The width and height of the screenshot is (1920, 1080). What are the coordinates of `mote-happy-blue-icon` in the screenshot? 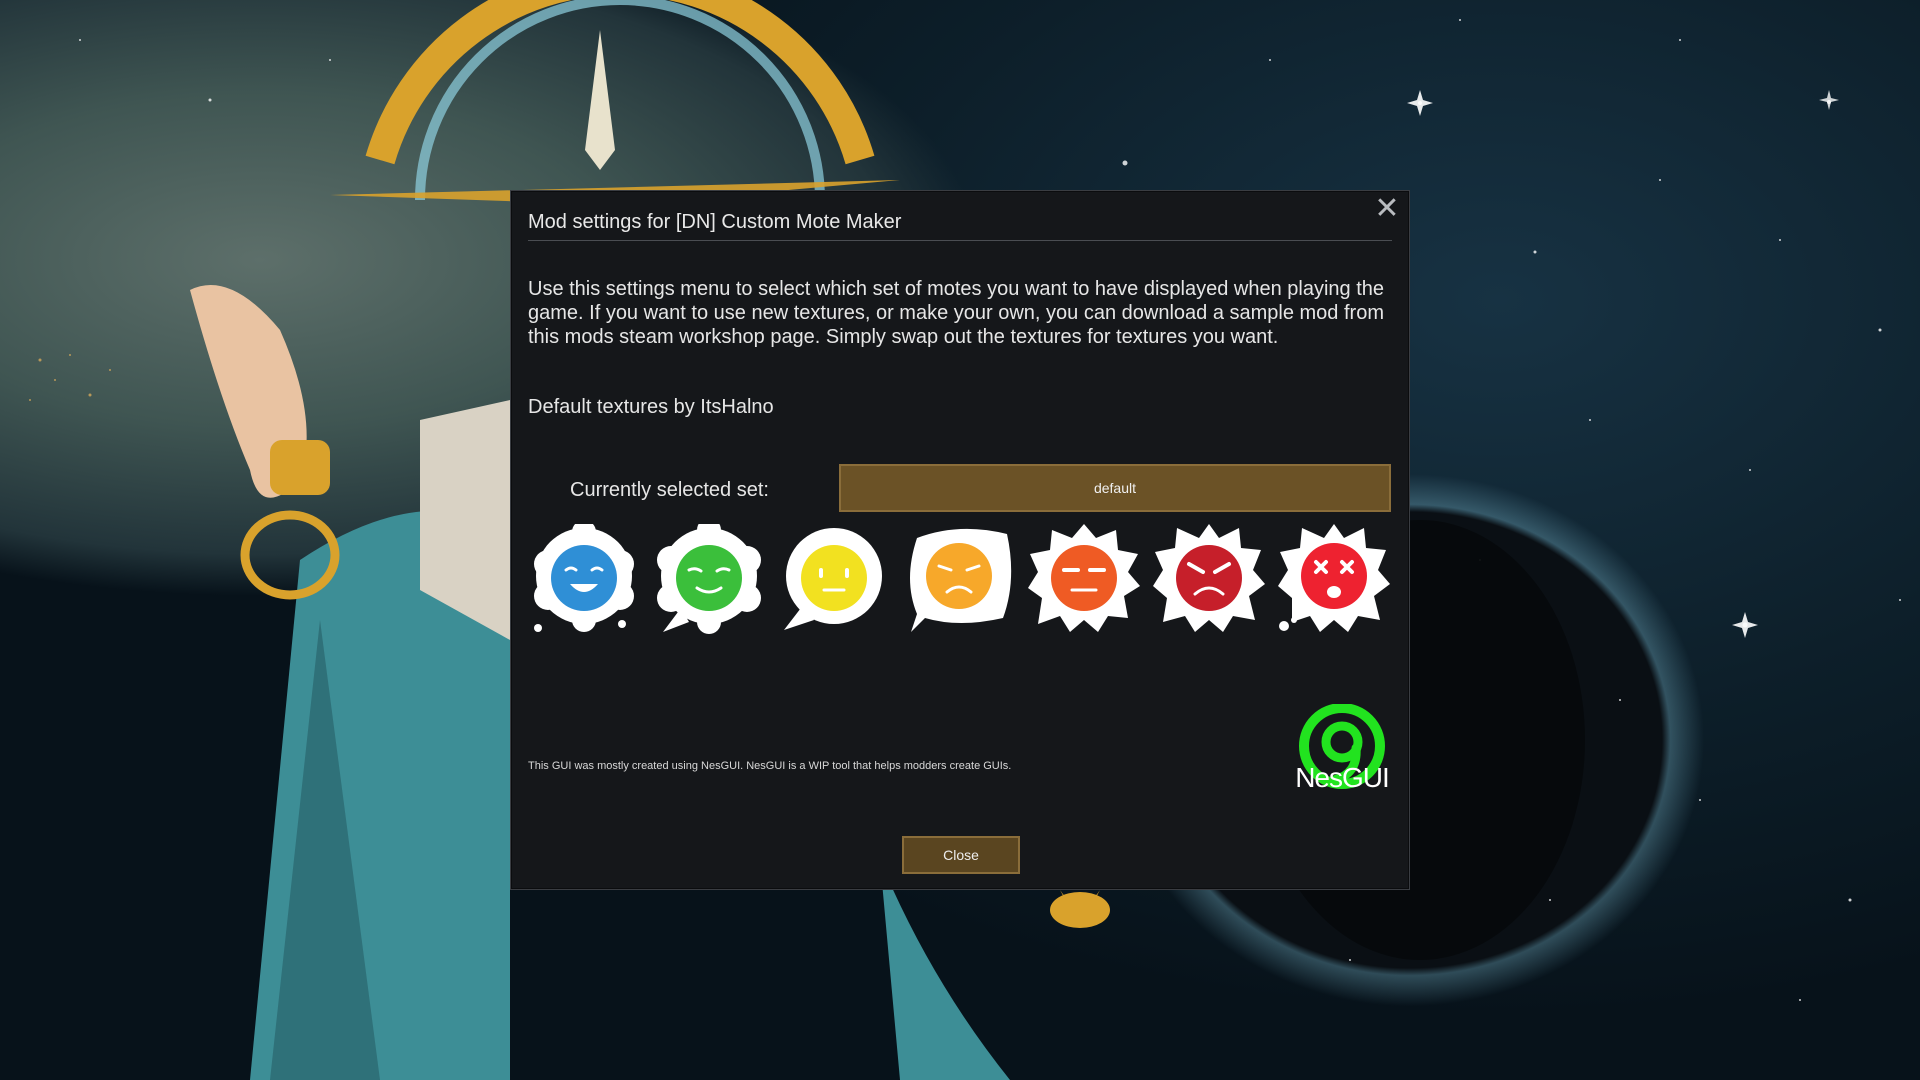 It's located at (584, 578).